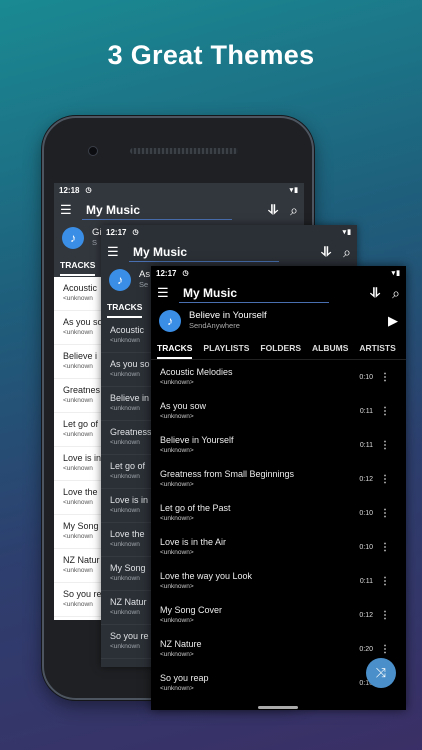  I want to click on track-title: Greatness from Small Beginnings, so click(227, 473).